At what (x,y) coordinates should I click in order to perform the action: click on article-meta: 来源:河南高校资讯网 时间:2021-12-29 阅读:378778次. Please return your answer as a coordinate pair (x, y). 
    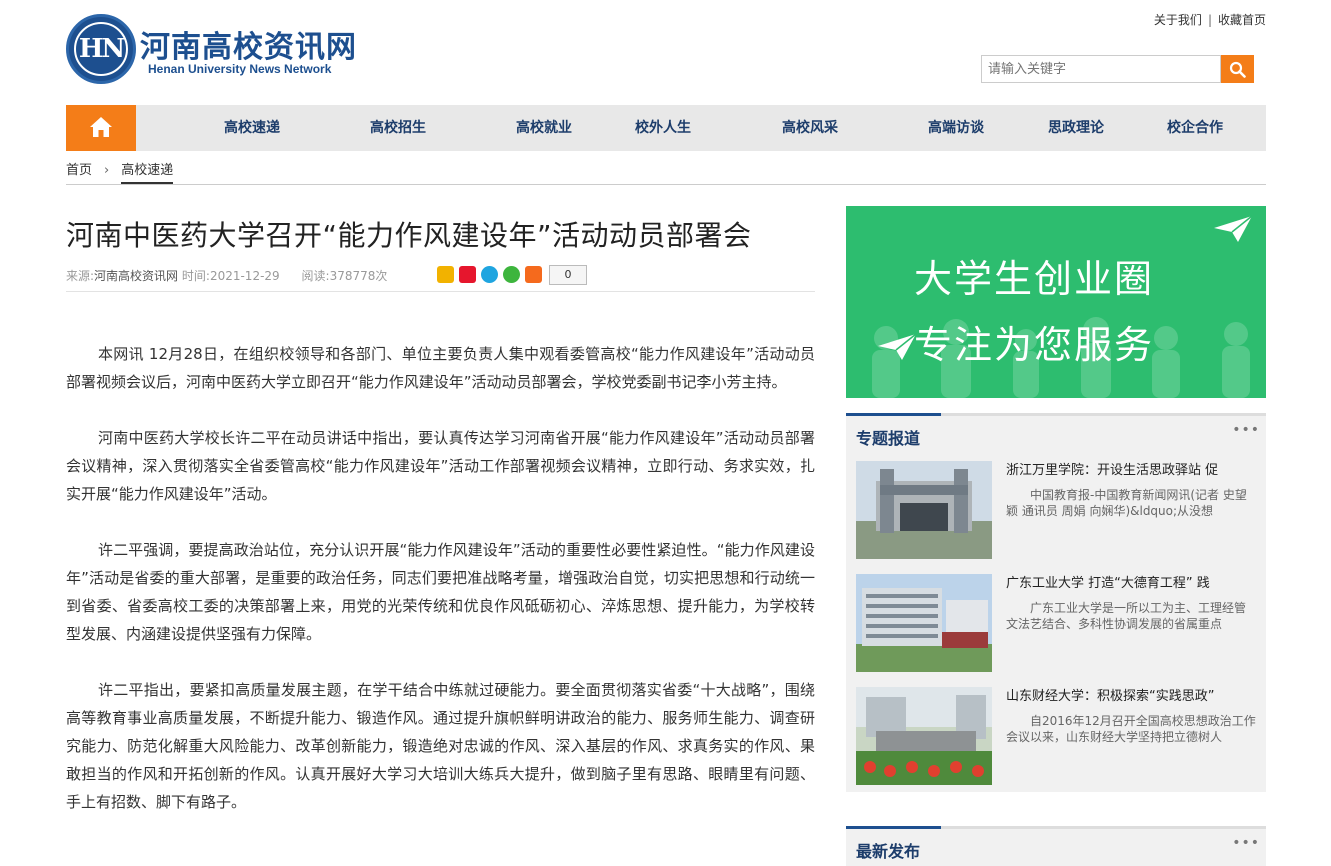
    Looking at the image, I should click on (226, 275).